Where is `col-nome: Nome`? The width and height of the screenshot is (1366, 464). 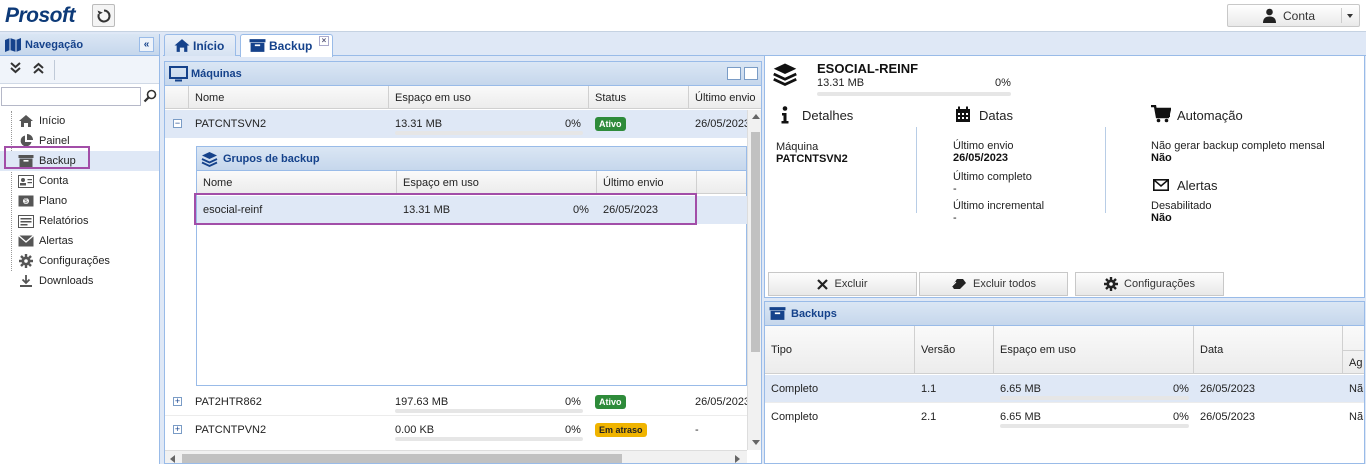 col-nome: Nome is located at coordinates (289, 97).